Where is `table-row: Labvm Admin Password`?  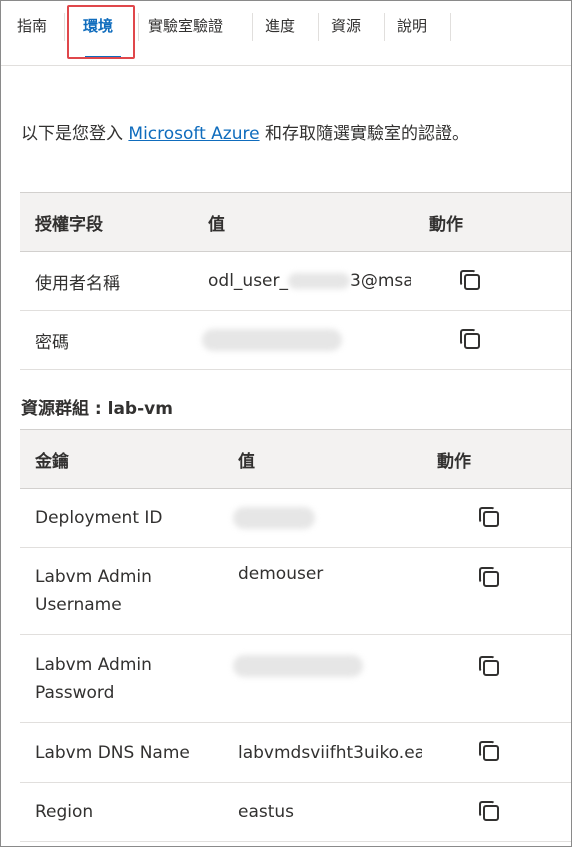
table-row: Labvm Admin Password is located at coordinates (295, 678).